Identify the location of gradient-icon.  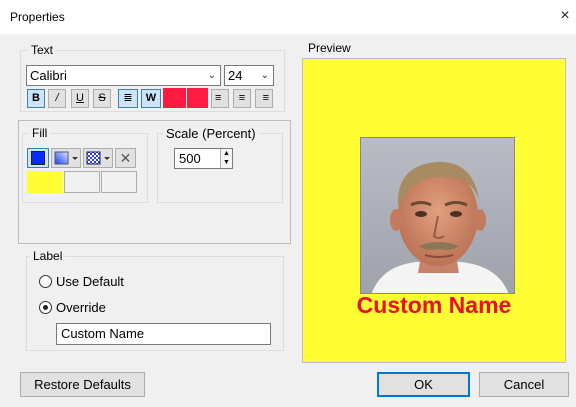
(66, 158).